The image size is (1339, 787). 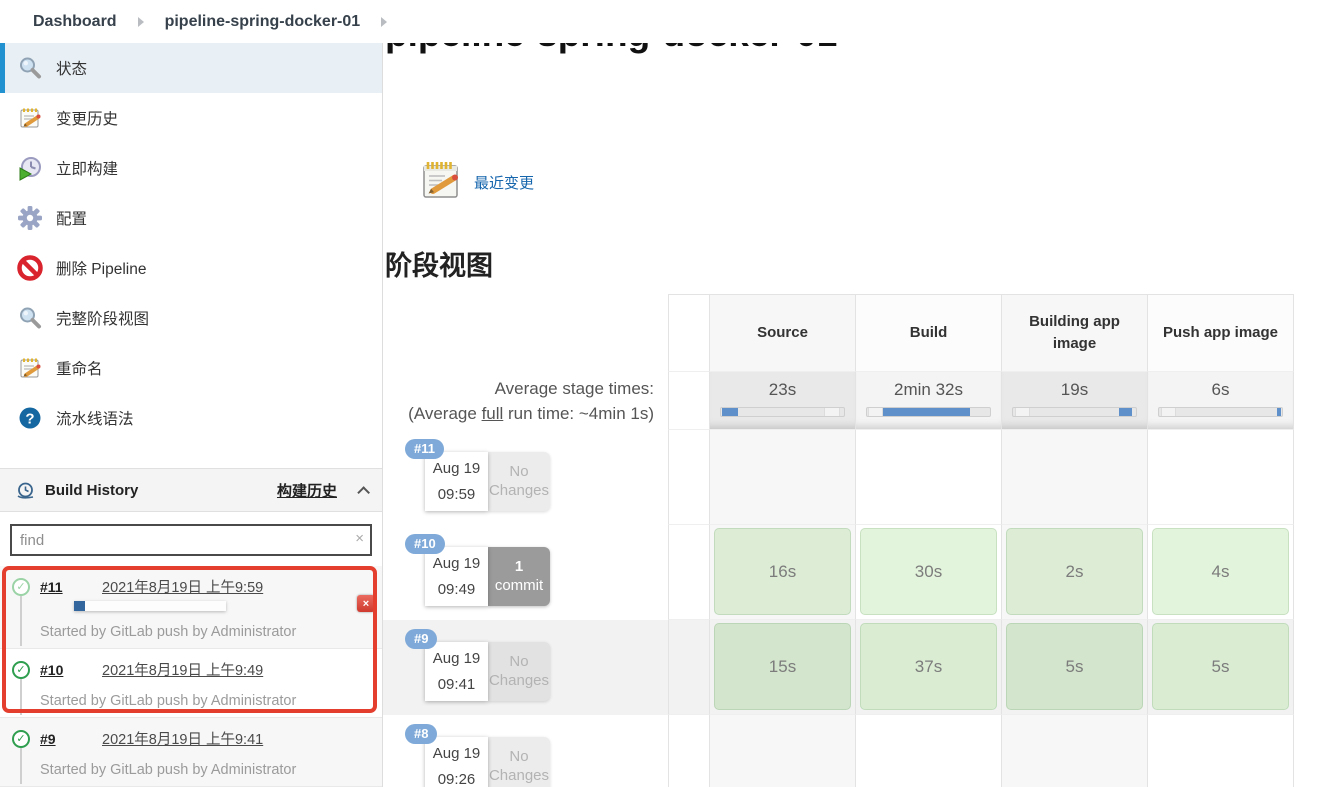 I want to click on build-history-title: Build History, so click(x=92, y=490).